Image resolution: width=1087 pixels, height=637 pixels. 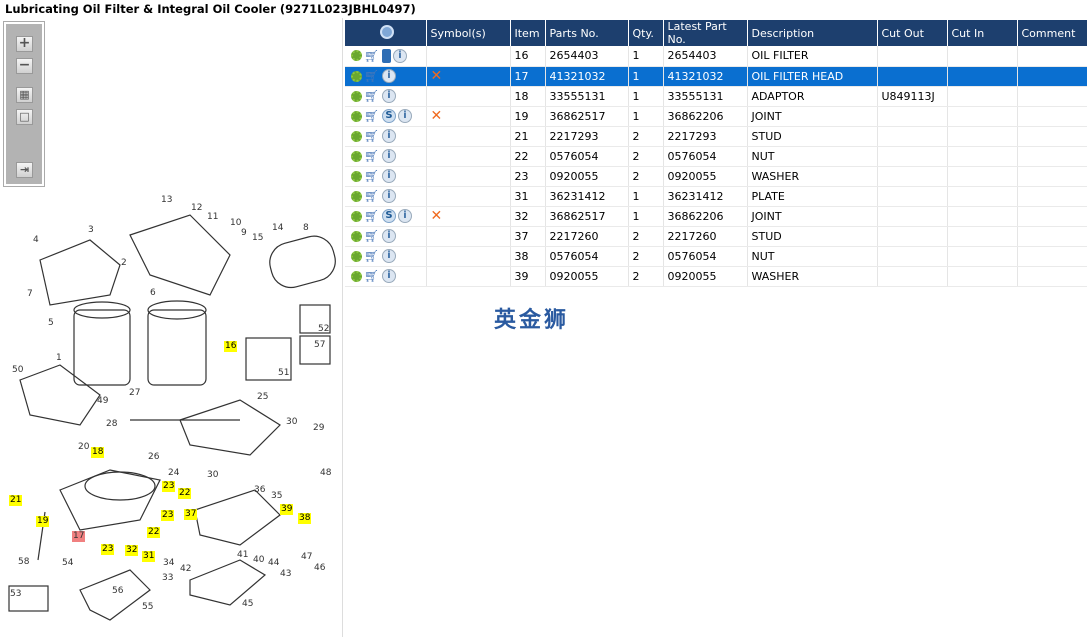 What do you see at coordinates (283, 373) in the screenshot?
I see `callout: 51` at bounding box center [283, 373].